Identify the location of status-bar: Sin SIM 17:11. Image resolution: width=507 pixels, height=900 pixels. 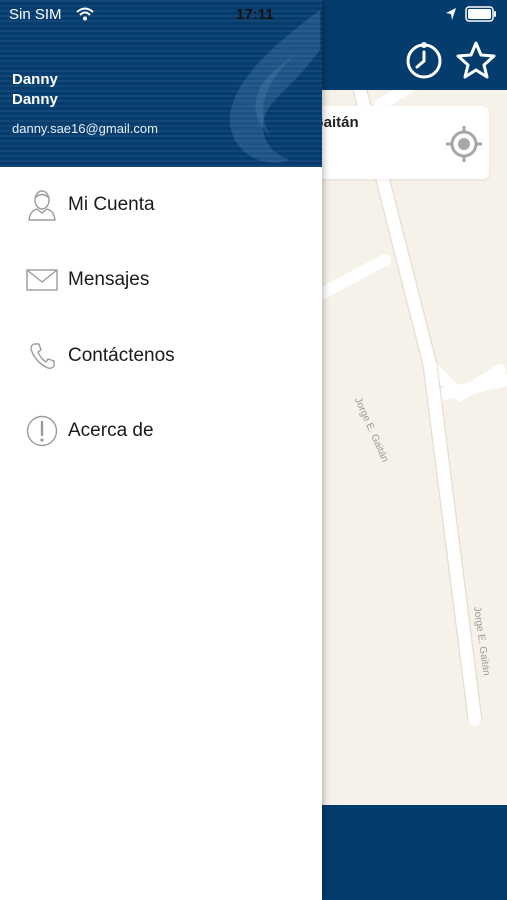
(253, 15).